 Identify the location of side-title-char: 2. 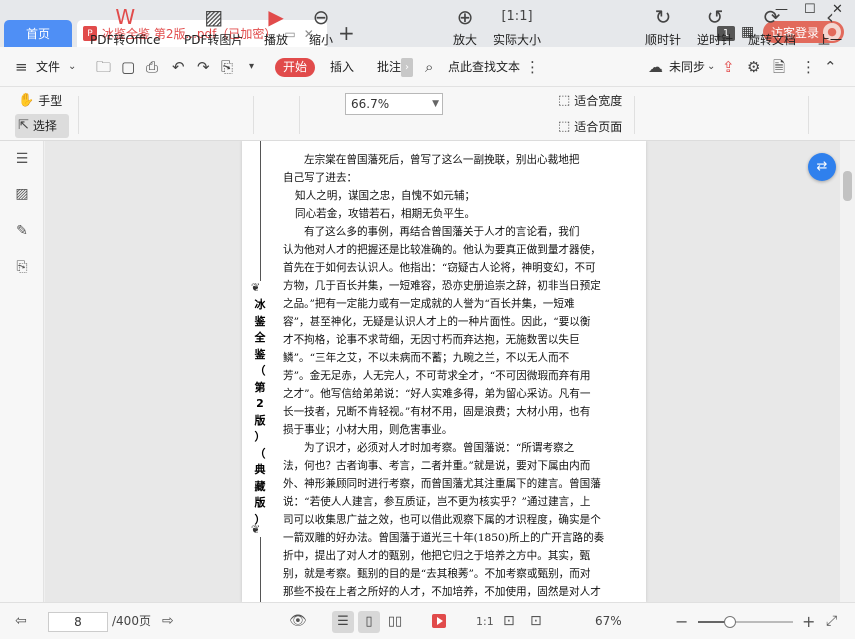
(260, 403).